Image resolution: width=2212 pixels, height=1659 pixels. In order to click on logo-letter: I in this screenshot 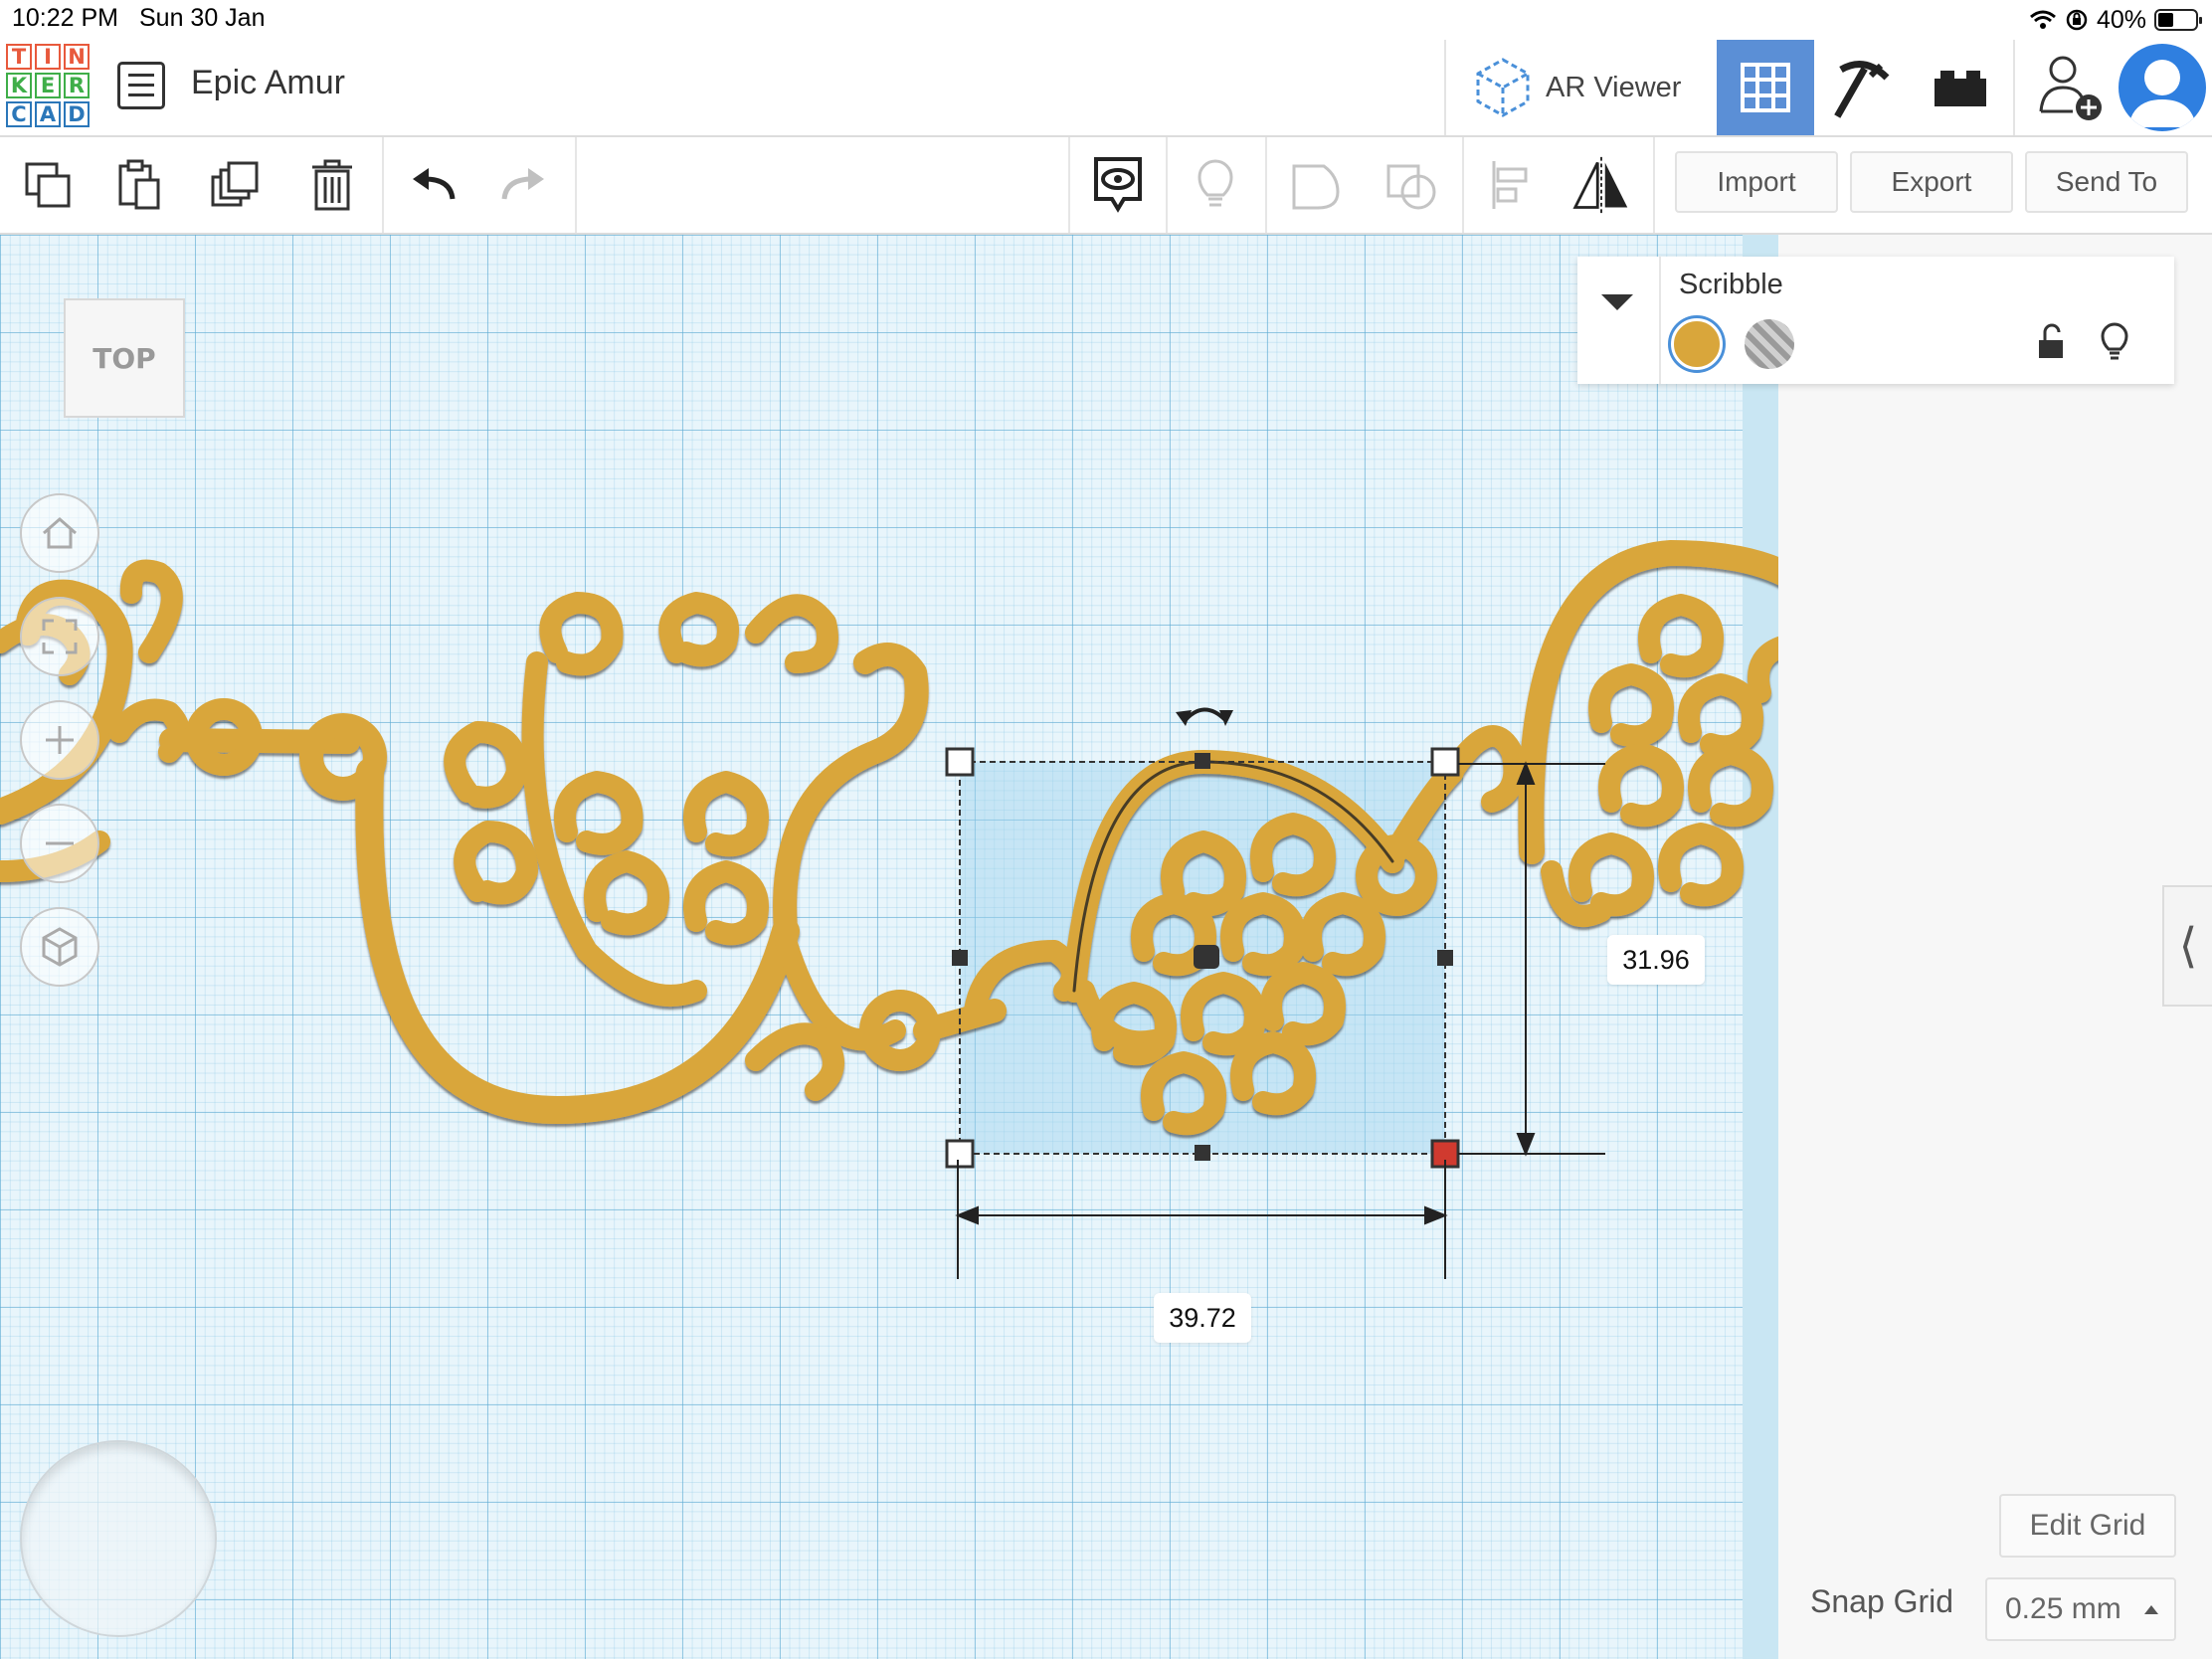, I will do `click(48, 57)`.